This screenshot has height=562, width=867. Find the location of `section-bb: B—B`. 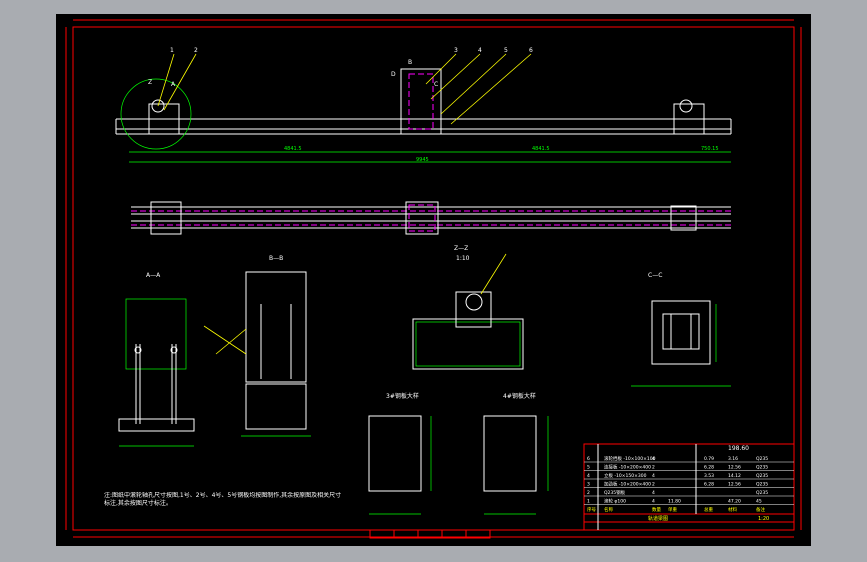

section-bb: B—B is located at coordinates (257, 346).